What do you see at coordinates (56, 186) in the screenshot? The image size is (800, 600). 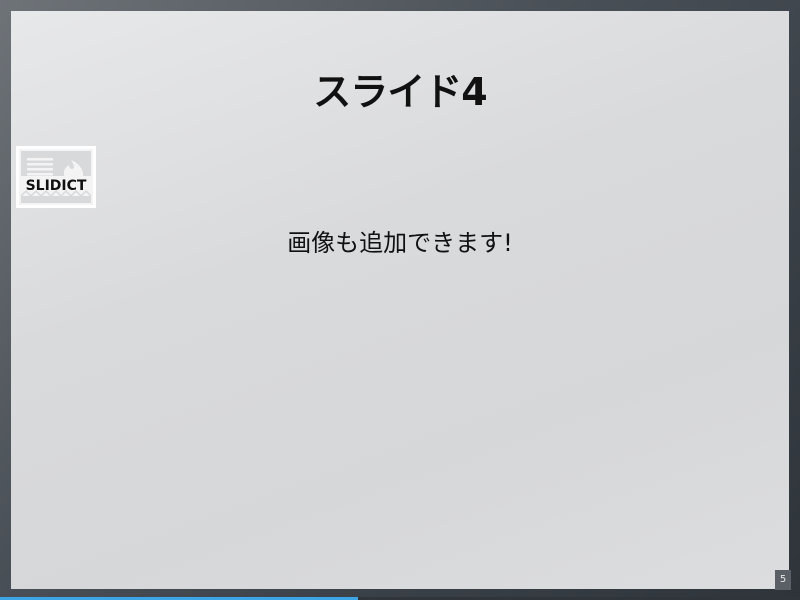 I see `logo-text: SLIDICT` at bounding box center [56, 186].